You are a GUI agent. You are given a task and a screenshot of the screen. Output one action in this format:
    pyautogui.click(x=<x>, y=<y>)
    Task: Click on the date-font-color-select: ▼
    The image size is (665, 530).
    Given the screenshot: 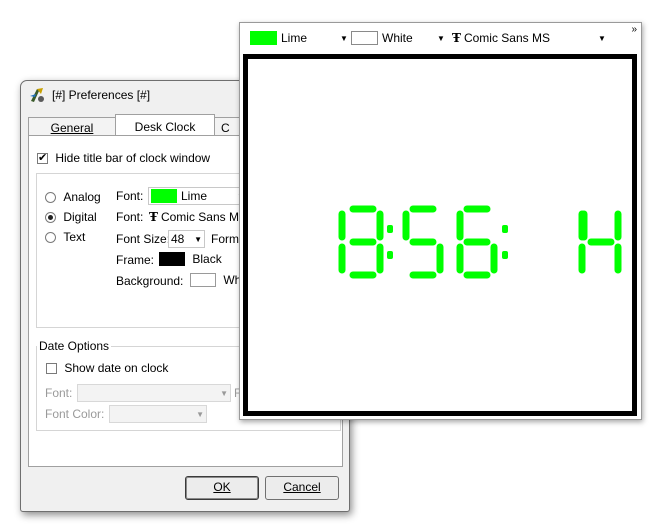 What is the action you would take?
    pyautogui.click(x=158, y=414)
    